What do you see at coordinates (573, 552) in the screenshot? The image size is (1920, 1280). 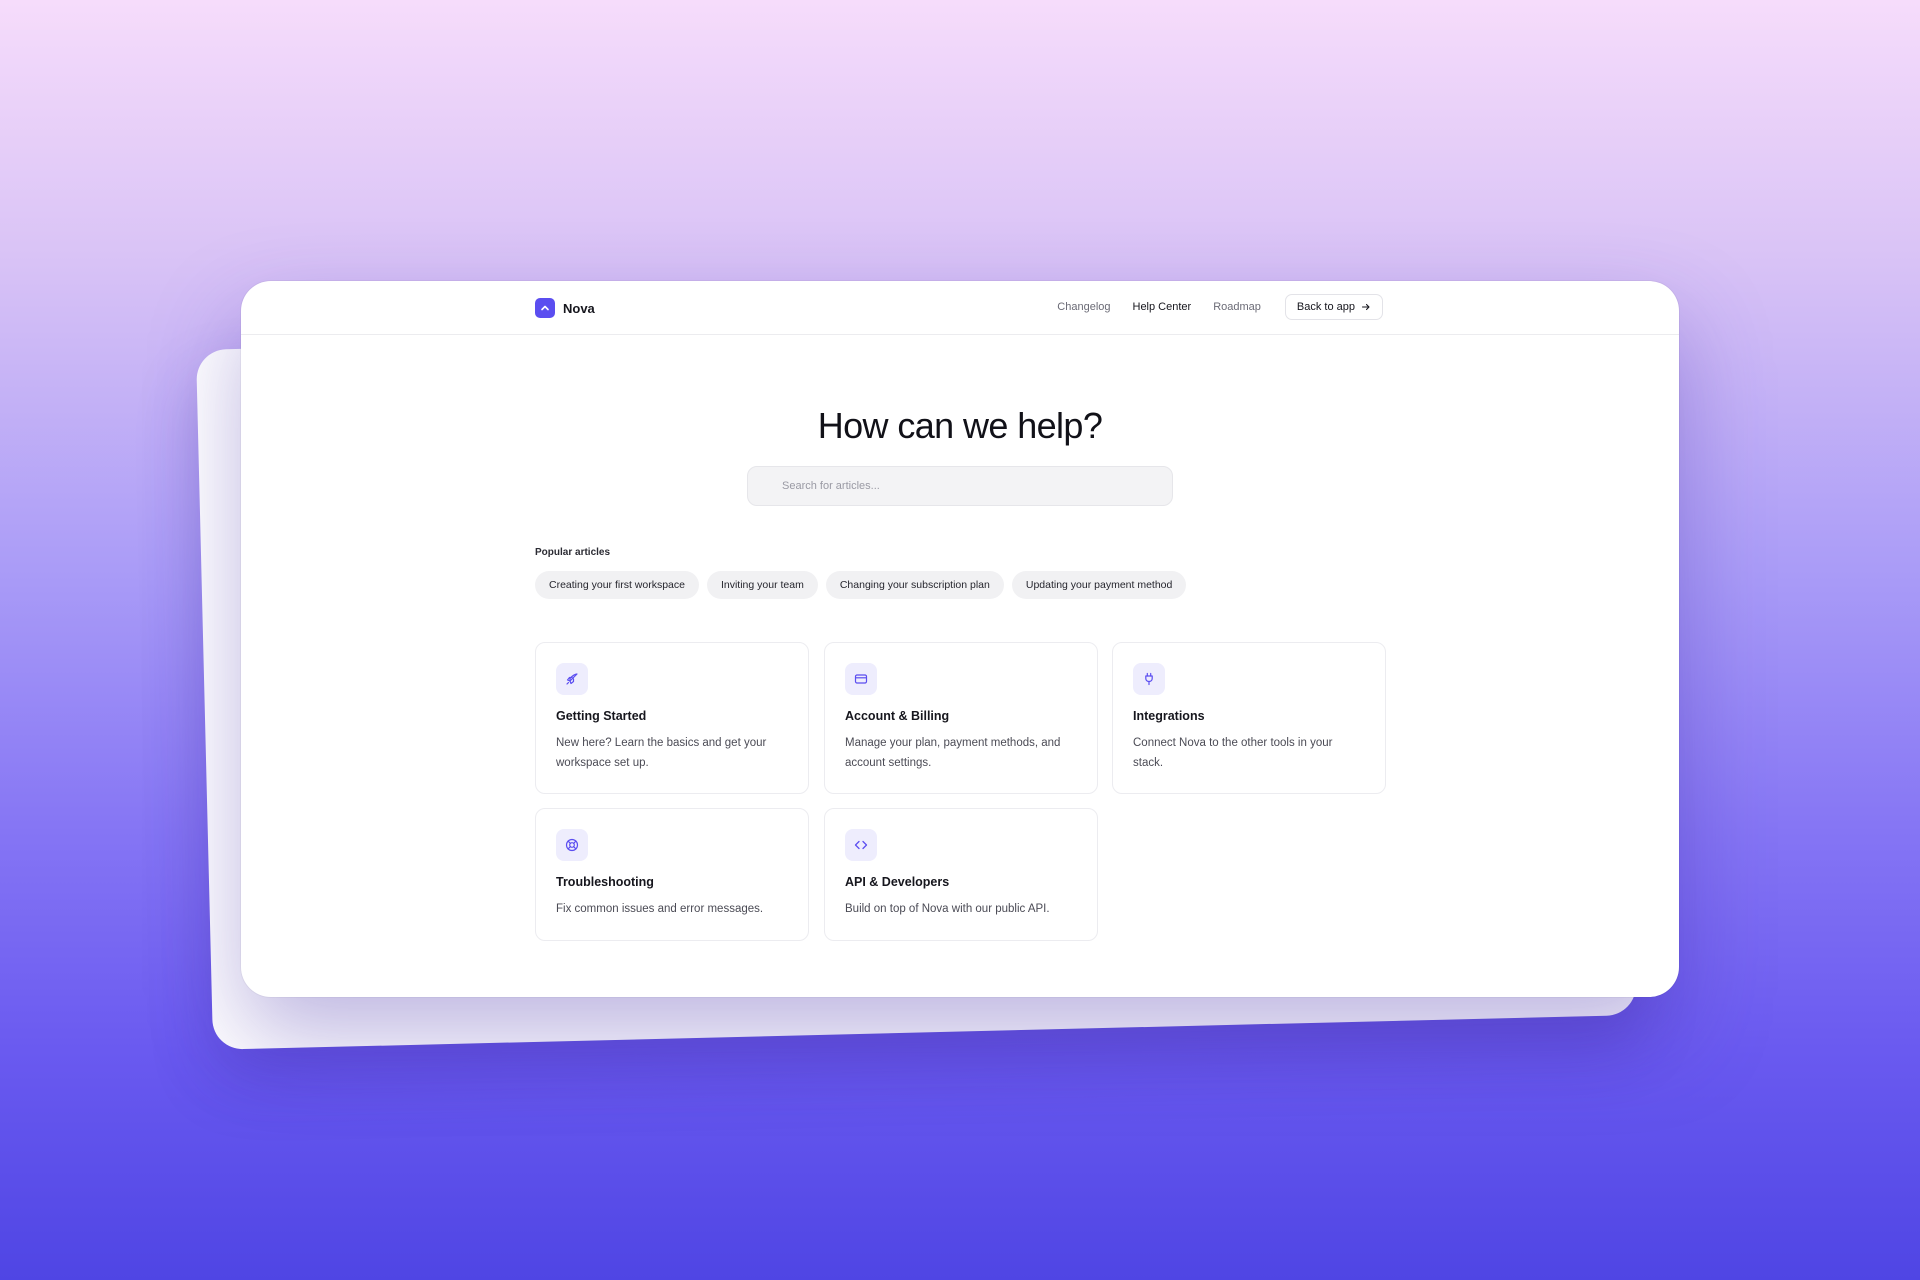 I see `popular-articles-label: Popular articles` at bounding box center [573, 552].